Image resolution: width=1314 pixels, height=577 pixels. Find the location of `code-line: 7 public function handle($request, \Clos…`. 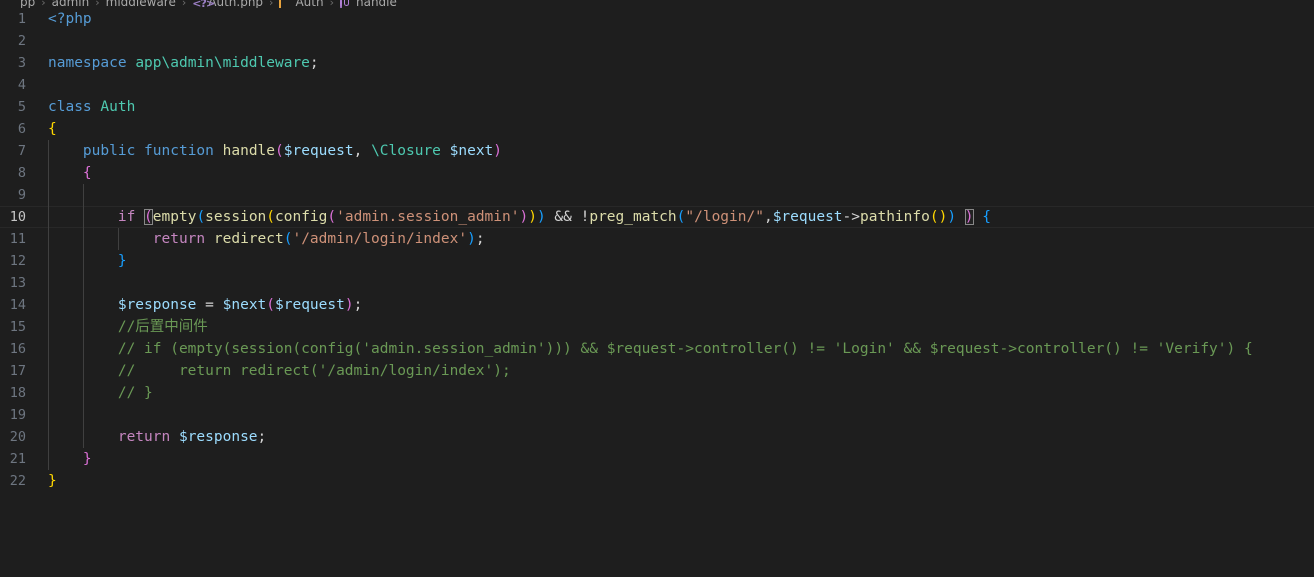

code-line: 7 public function handle($request, \Clos… is located at coordinates (657, 151).